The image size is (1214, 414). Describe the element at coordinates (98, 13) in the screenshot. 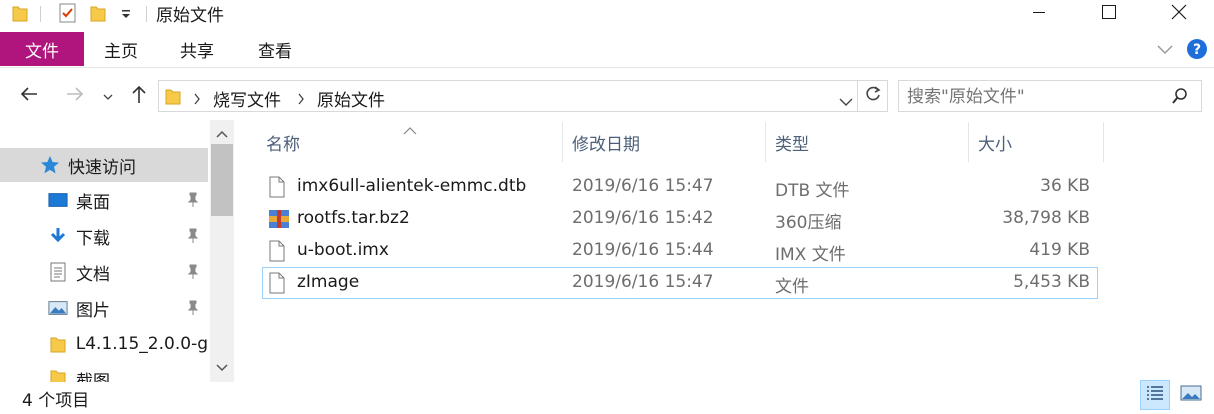

I see `new-folder-icon` at that location.